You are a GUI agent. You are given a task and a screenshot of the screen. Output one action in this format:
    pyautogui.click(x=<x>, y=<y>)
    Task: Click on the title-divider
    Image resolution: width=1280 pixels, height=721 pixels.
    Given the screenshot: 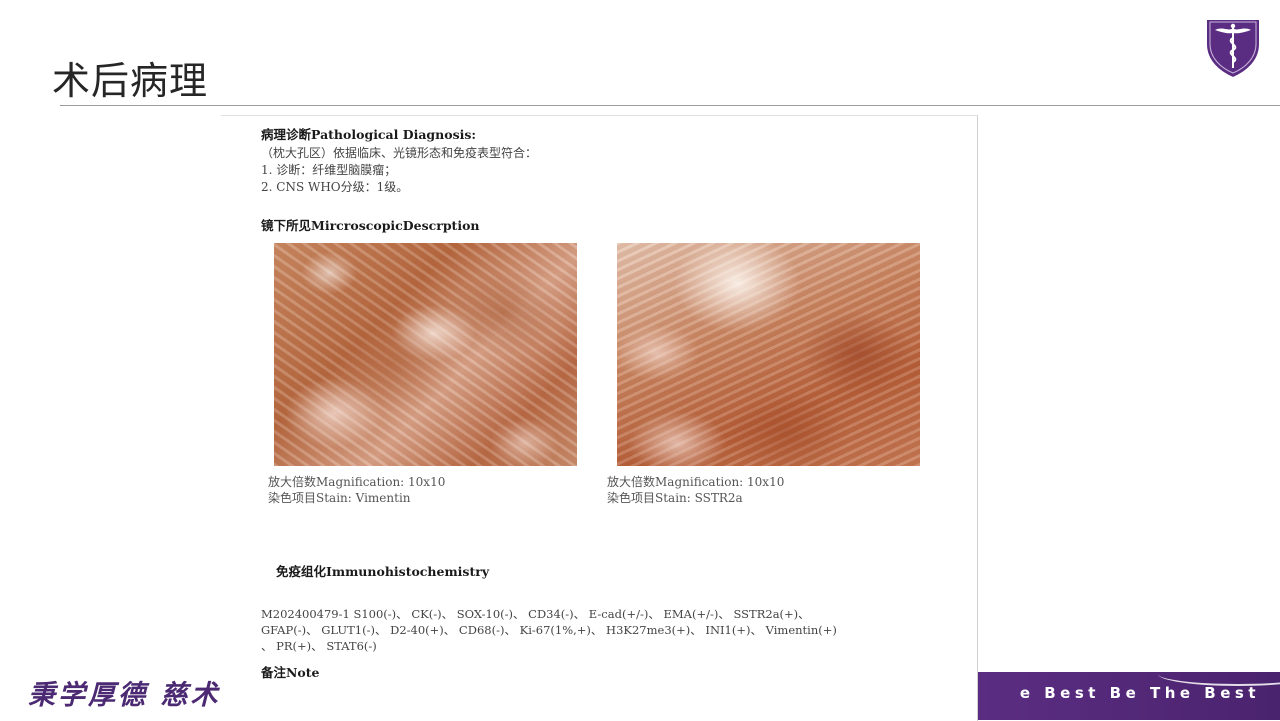 What is the action you would take?
    pyautogui.click(x=670, y=105)
    